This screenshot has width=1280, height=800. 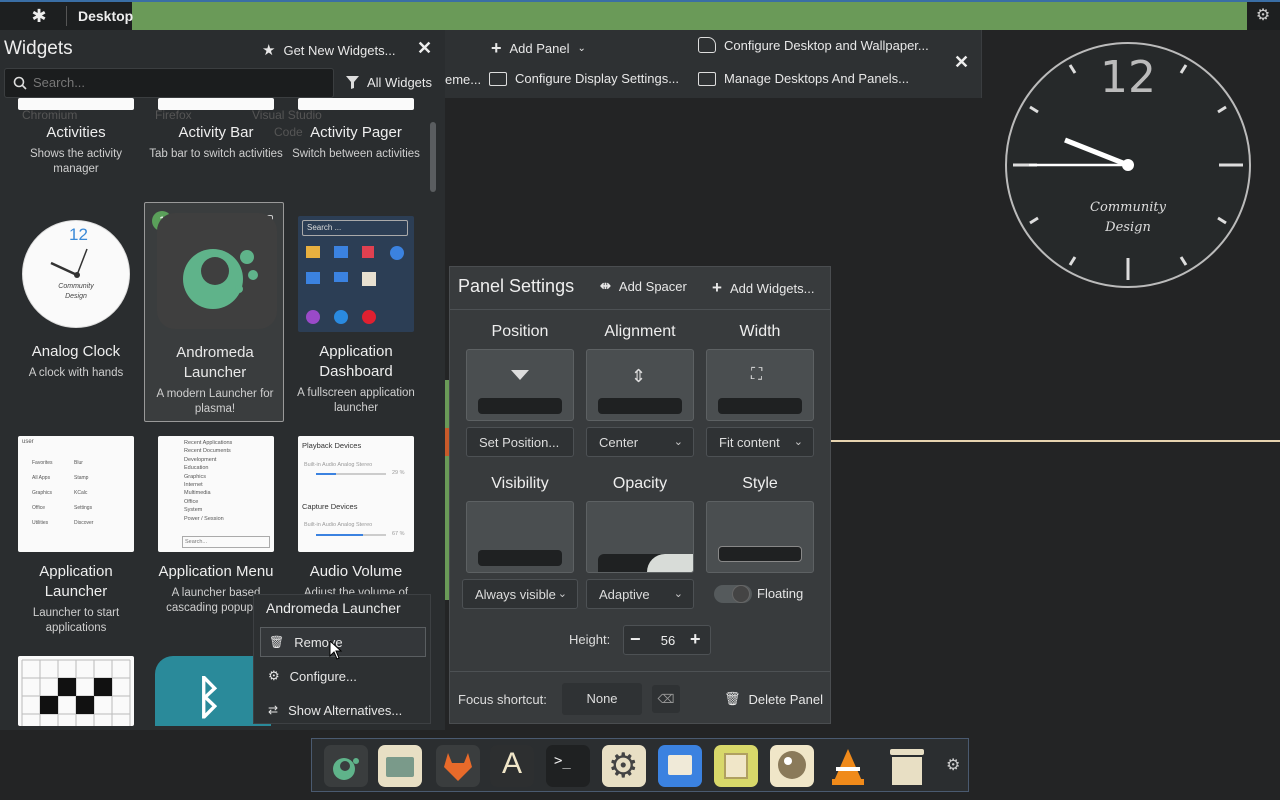 What do you see at coordinates (760, 537) in the screenshot?
I see `style-picker` at bounding box center [760, 537].